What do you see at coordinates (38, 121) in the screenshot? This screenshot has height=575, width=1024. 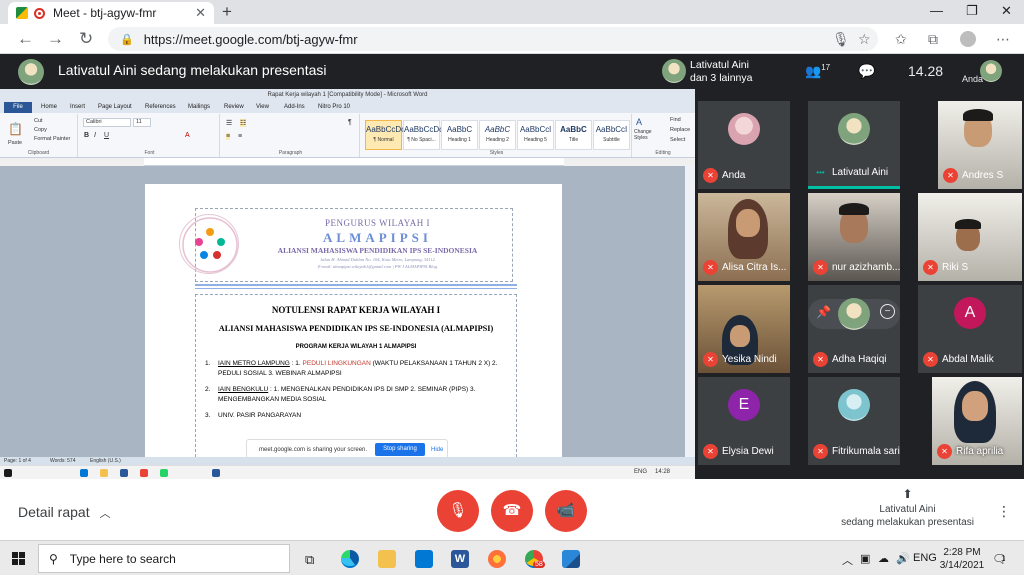 I see `cut-button: Cut` at bounding box center [38, 121].